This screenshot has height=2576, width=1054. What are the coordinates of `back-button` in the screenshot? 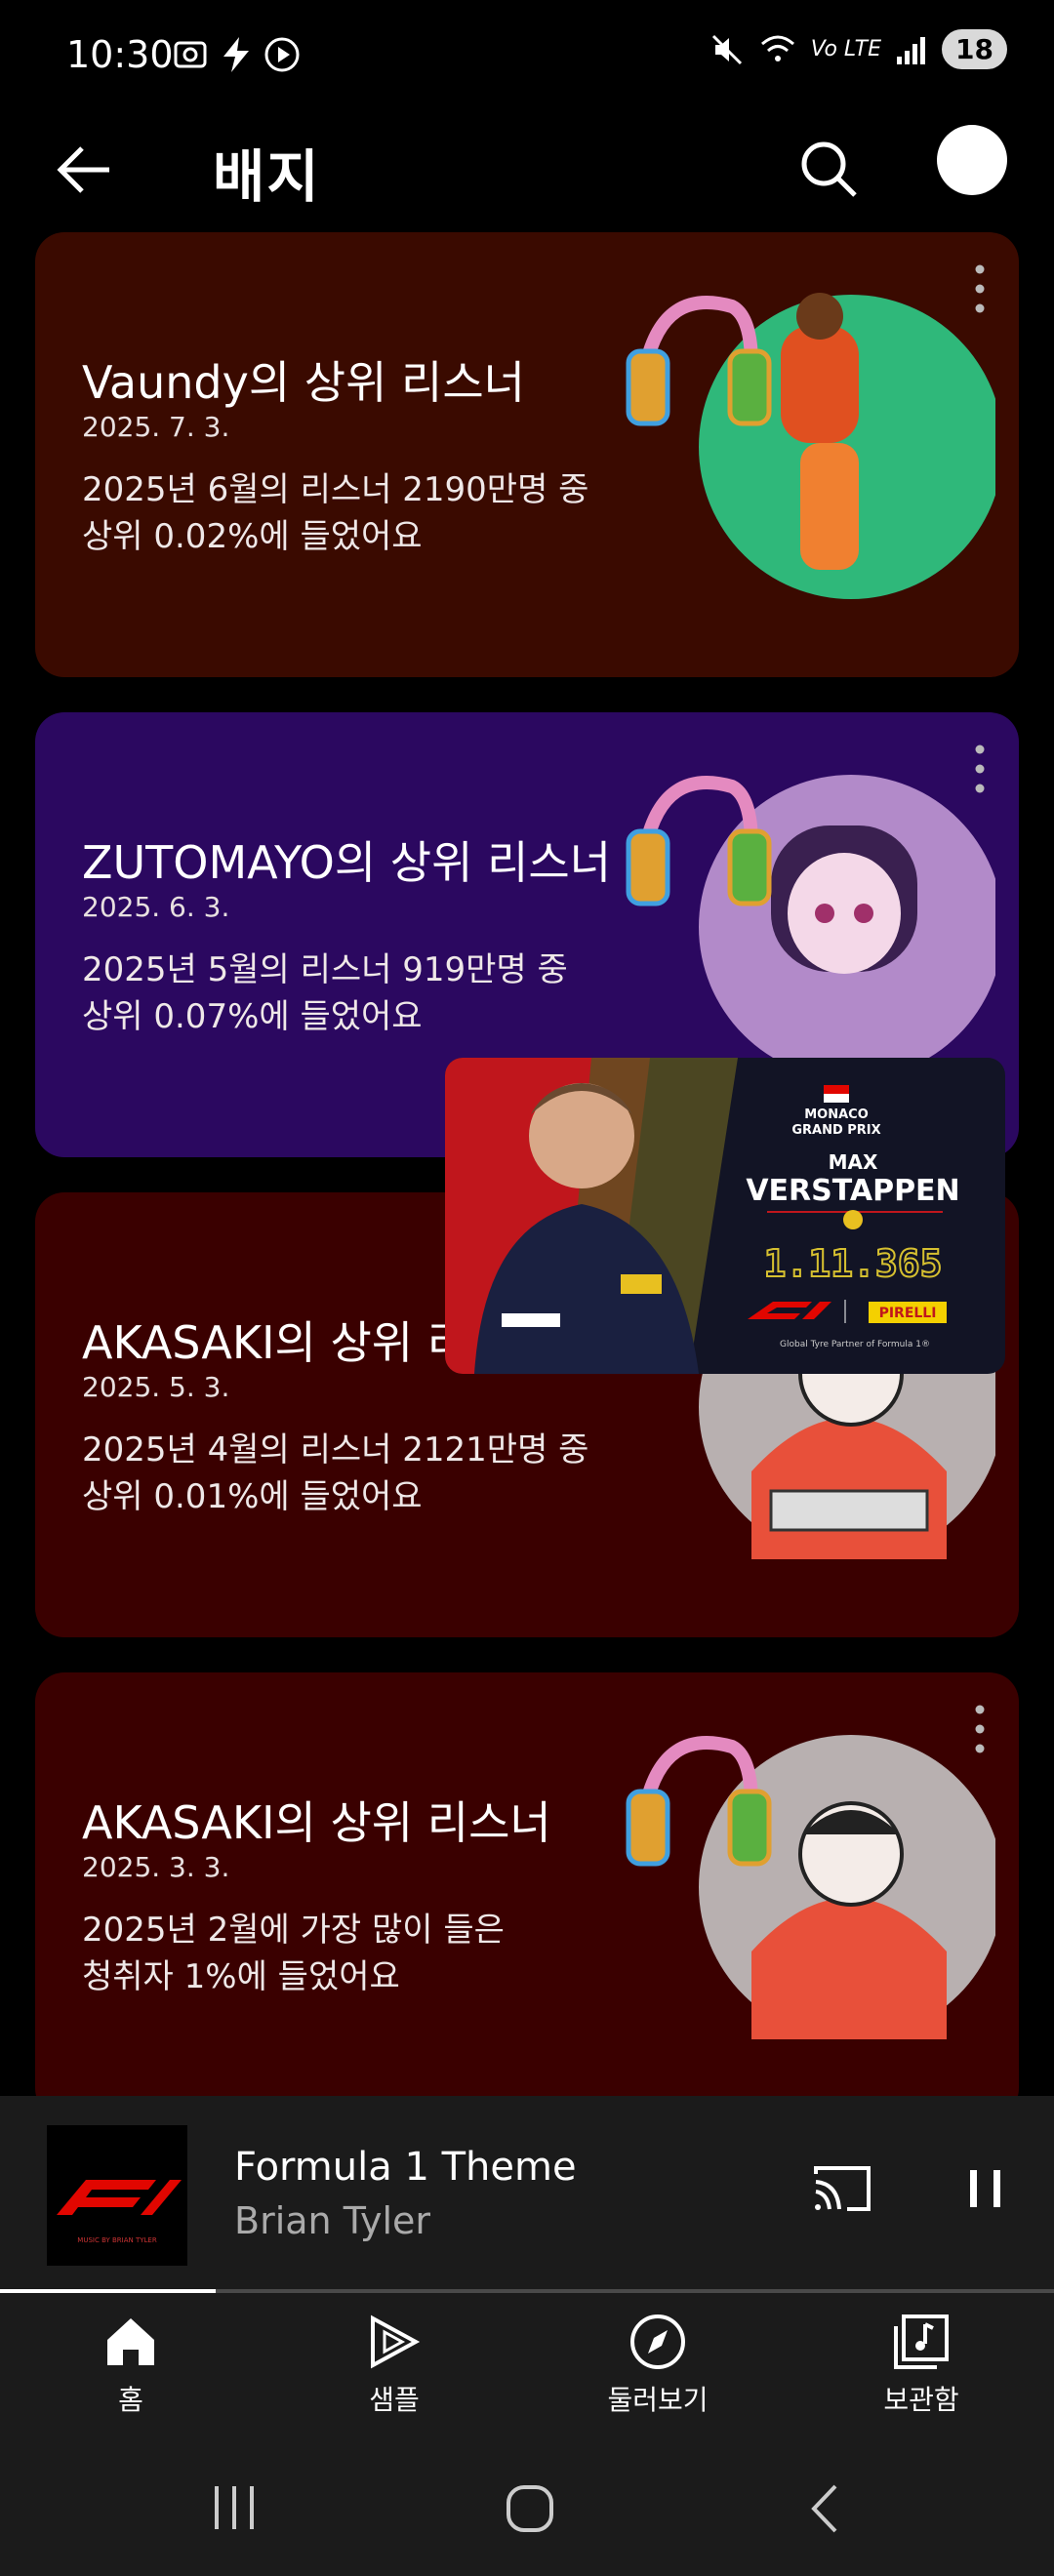 It's located at (86, 170).